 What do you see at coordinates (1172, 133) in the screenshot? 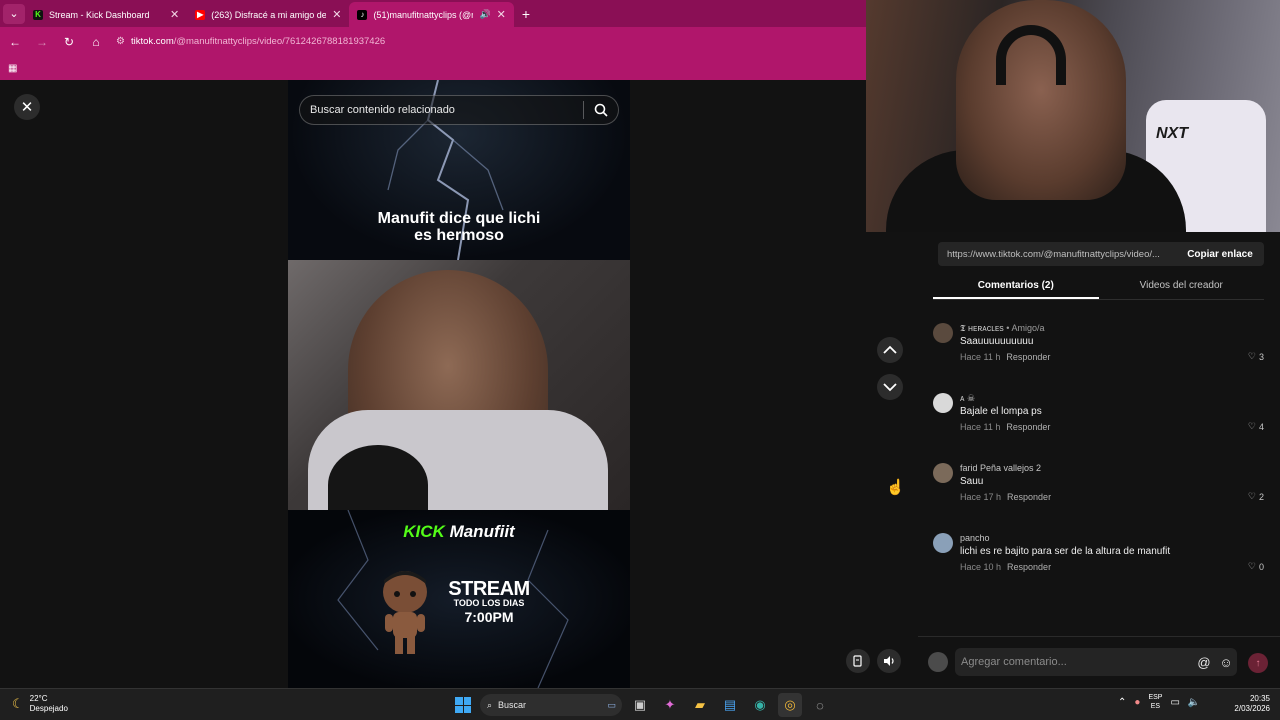
I see `chair-logo-graphic: NXT` at bounding box center [1172, 133].